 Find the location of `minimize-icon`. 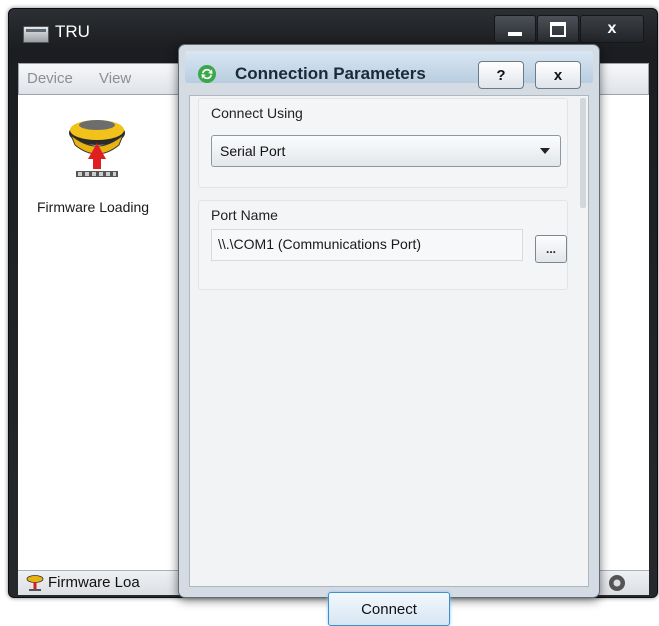

minimize-icon is located at coordinates (515, 34).